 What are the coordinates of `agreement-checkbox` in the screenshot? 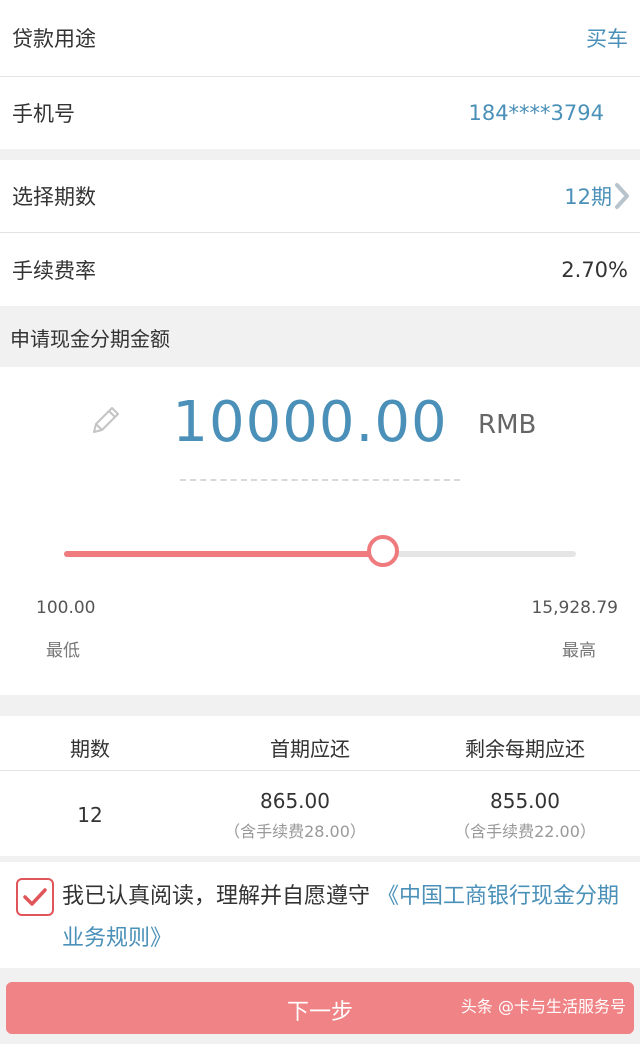 It's located at (35, 897).